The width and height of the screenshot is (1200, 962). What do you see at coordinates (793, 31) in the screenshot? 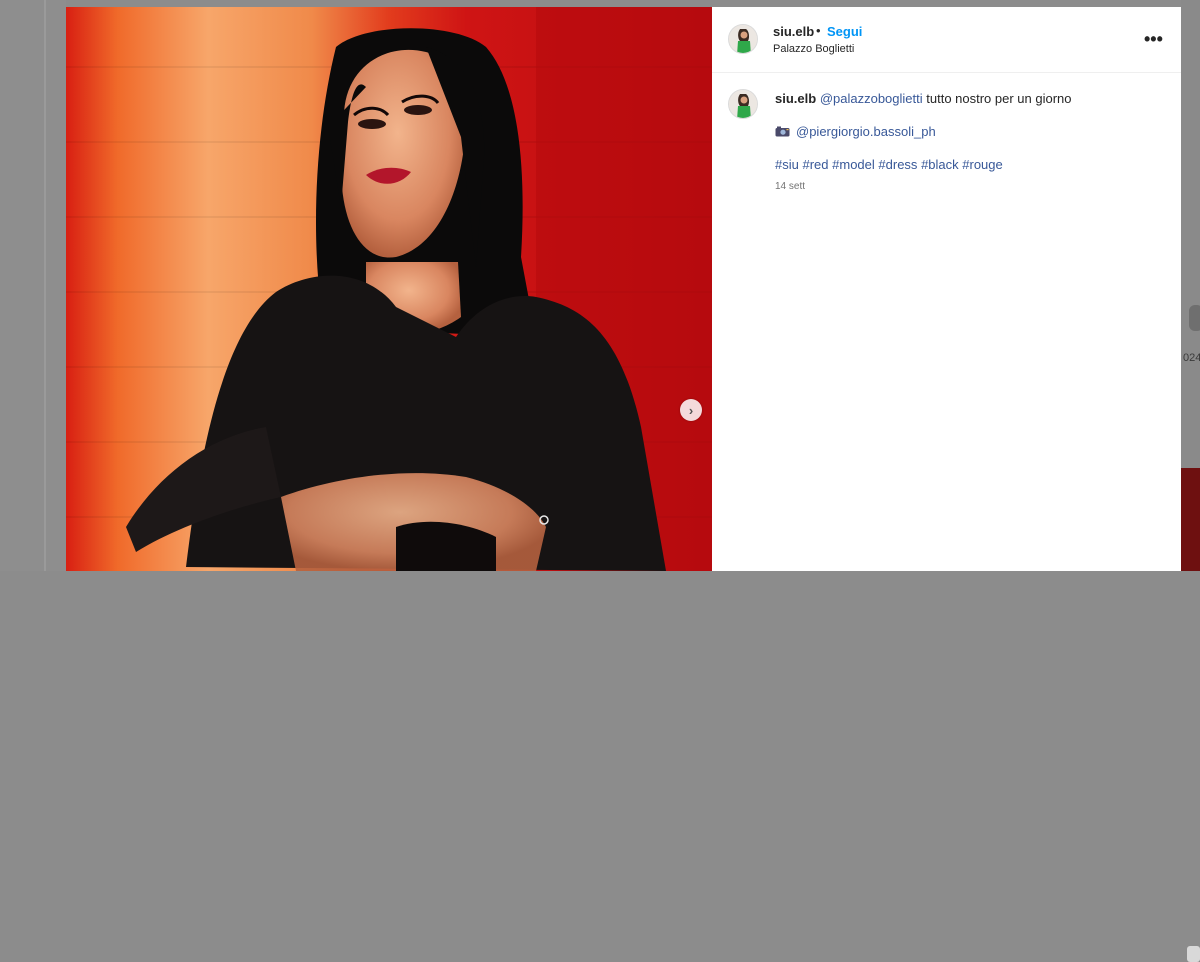
I see `author-username: siu.elb` at bounding box center [793, 31].